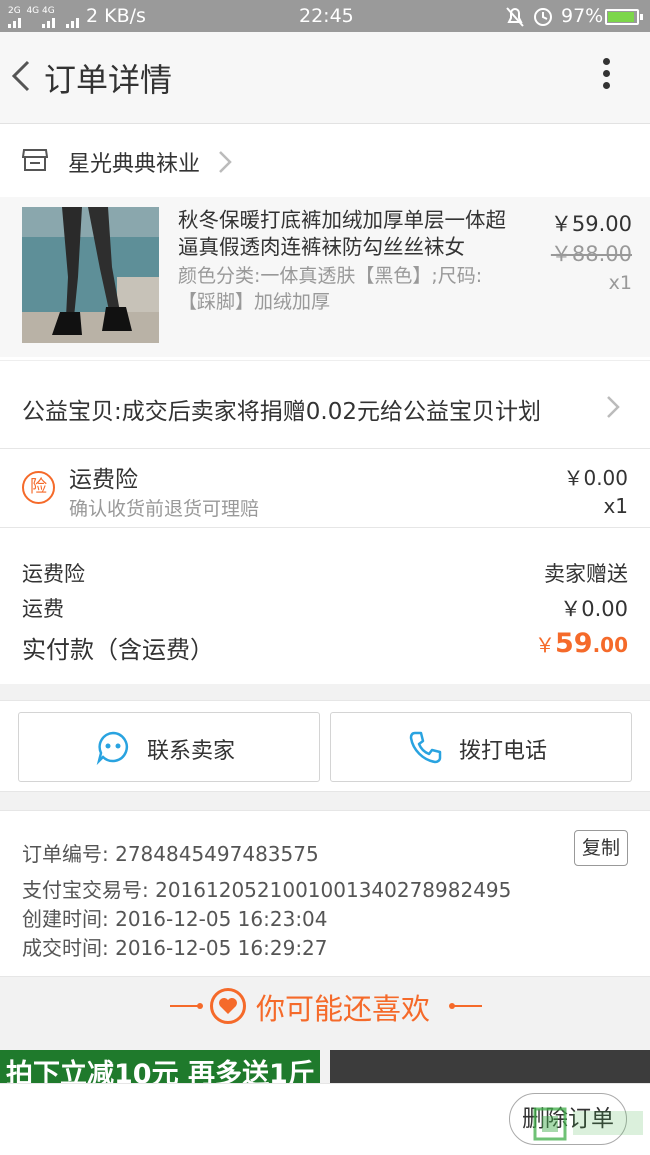 This screenshot has width=650, height=1155. What do you see at coordinates (170, 854) in the screenshot?
I see `order-number: 订单编号: 2784845497483575` at bounding box center [170, 854].